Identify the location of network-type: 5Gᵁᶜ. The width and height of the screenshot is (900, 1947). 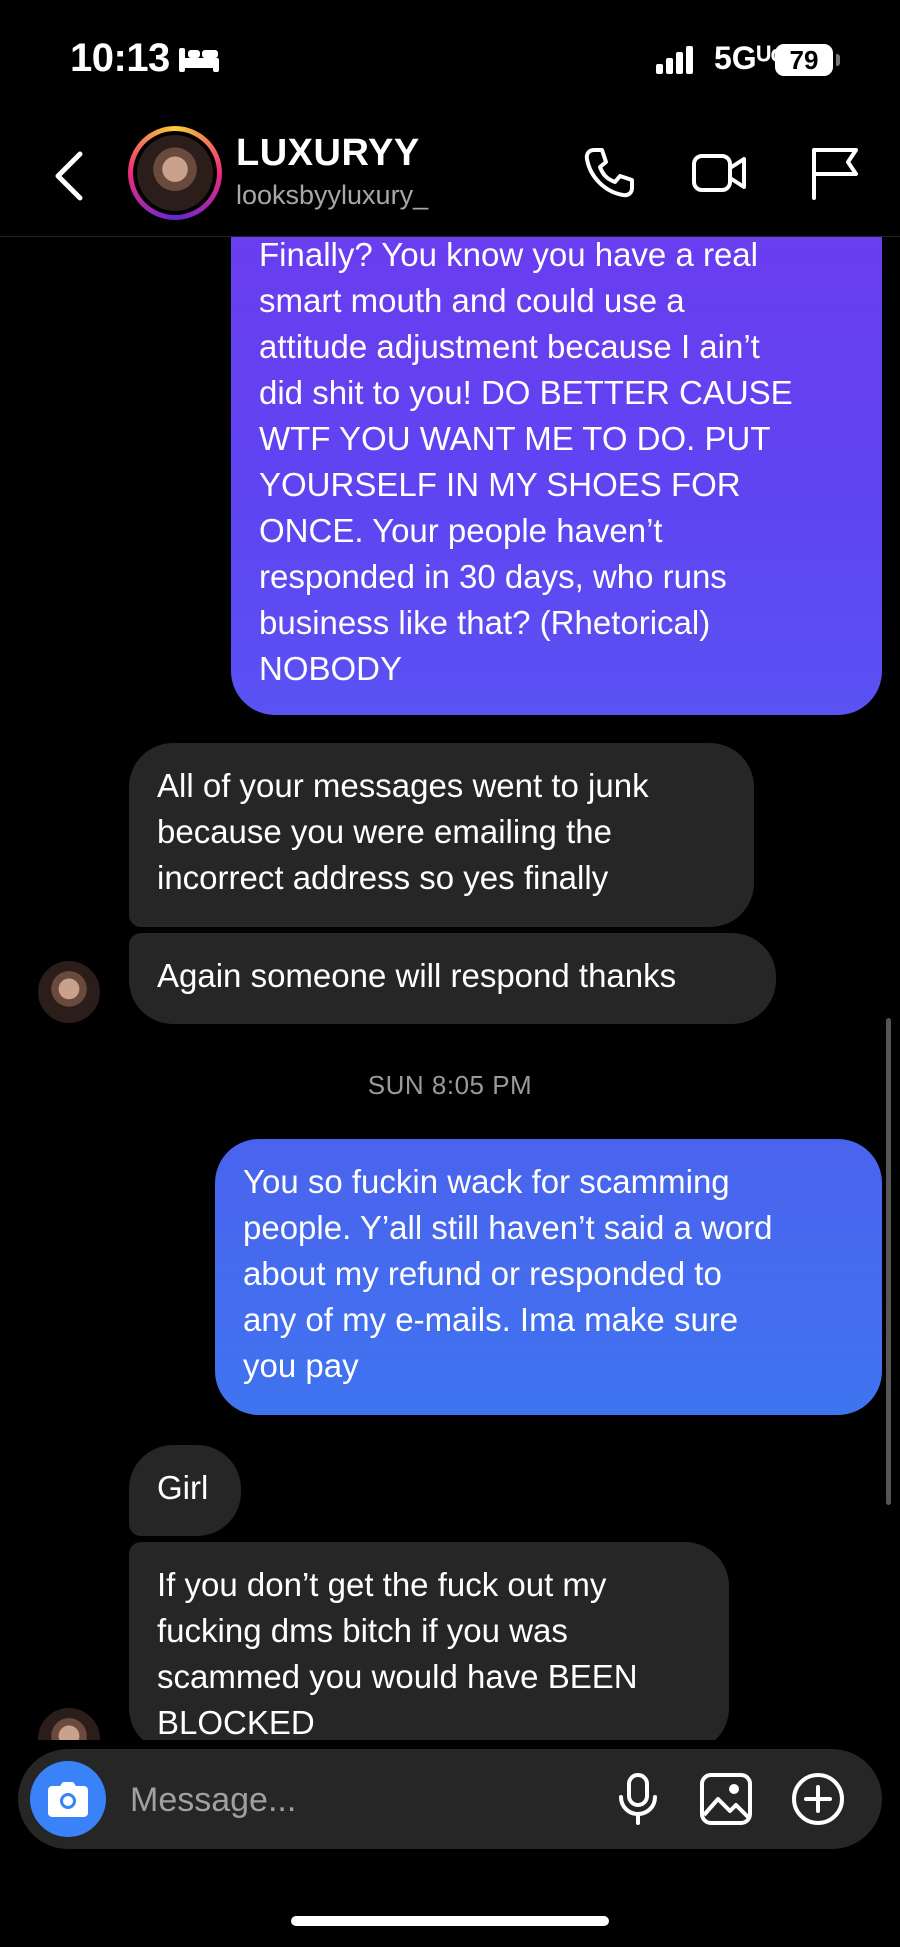
(748, 58).